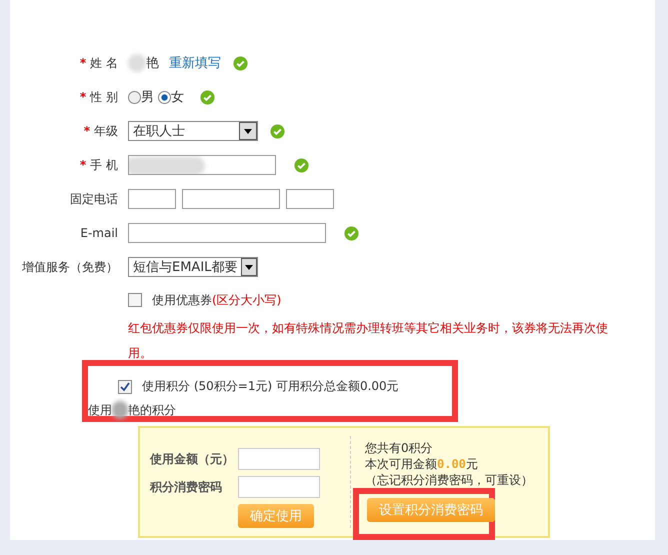  Describe the element at coordinates (368, 341) in the screenshot. I see `warning-text: 红包优惠券仅限使用一次，如有特殊情况需办理转班等其它相关业务时，该券将无法再次使用。` at that location.